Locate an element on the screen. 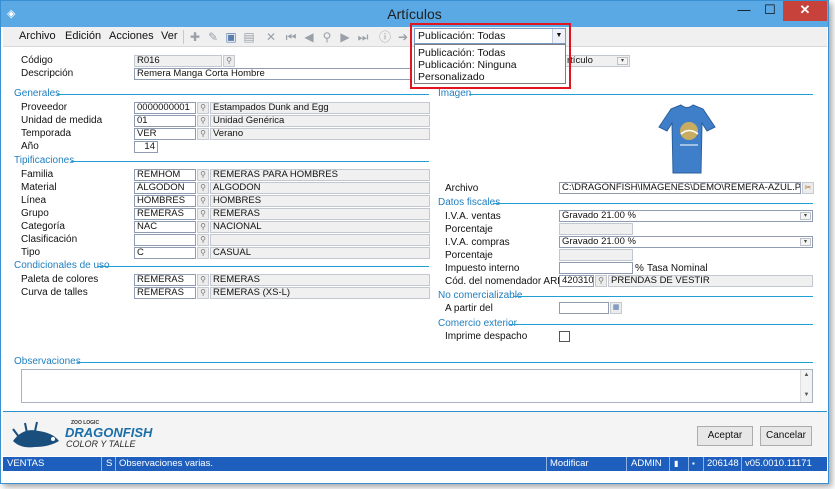  linea-lookup-icon: ⚲ is located at coordinates (203, 201).